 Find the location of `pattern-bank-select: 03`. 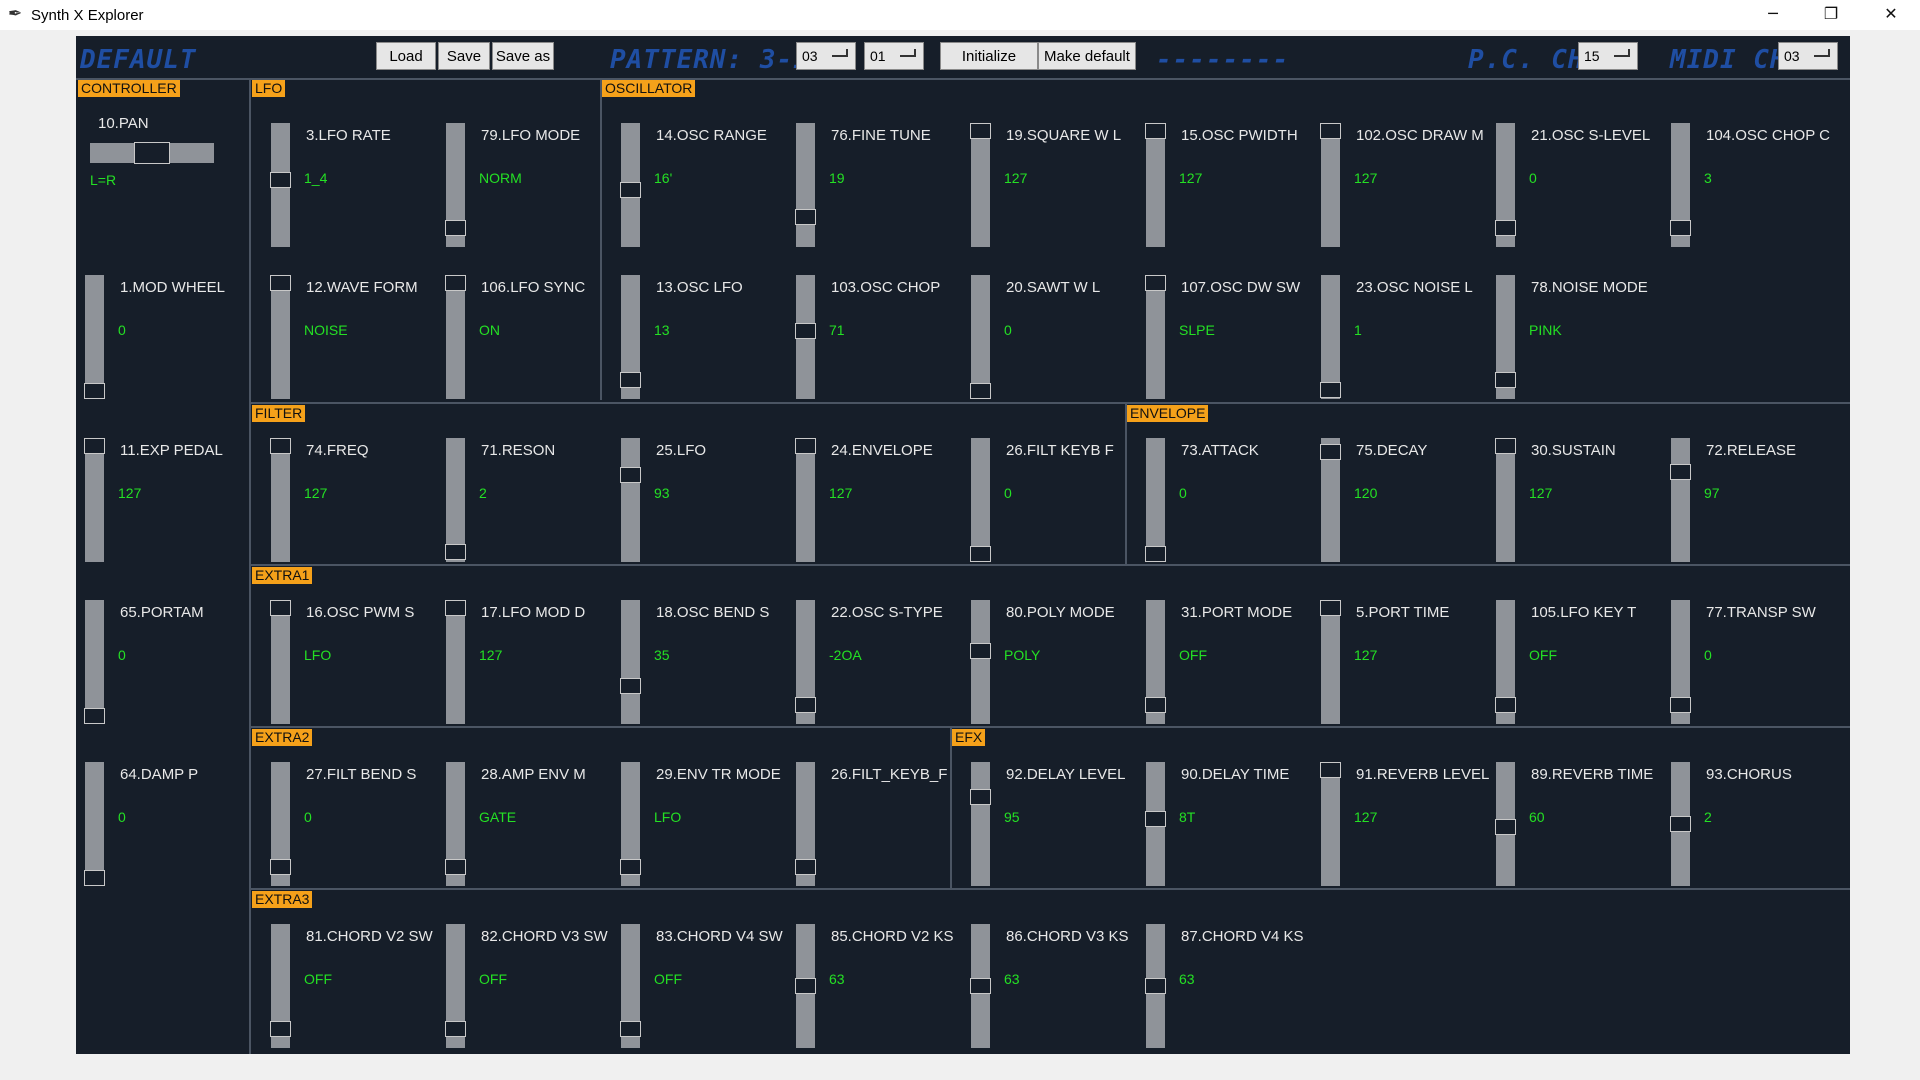

pattern-bank-select: 03 is located at coordinates (826, 56).